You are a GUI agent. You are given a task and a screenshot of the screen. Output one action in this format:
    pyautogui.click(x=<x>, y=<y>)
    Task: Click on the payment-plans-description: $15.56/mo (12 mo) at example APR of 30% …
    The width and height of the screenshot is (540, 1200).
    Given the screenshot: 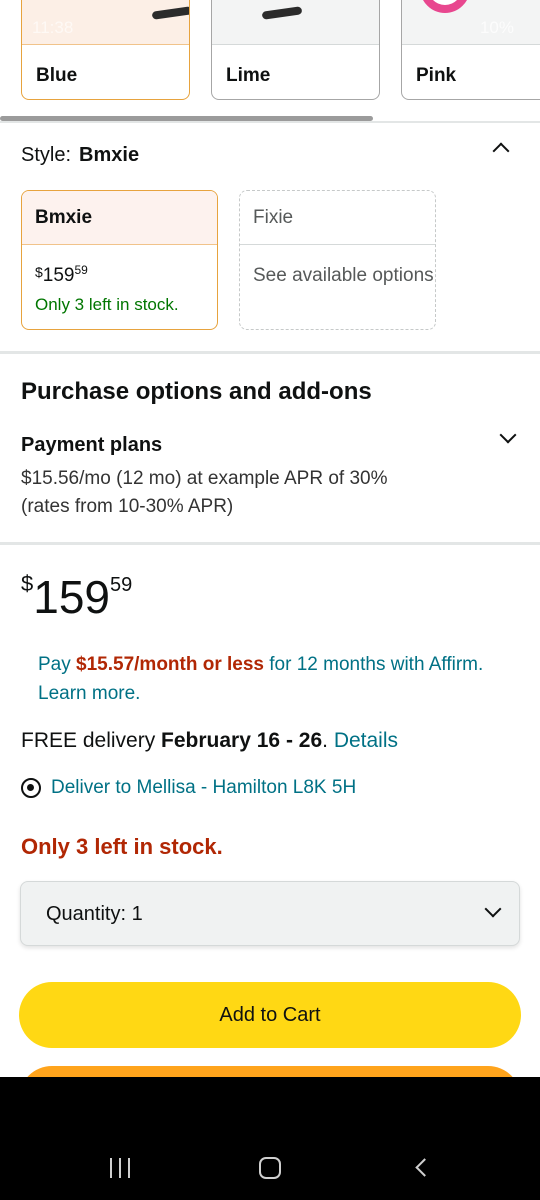 What is the action you would take?
    pyautogui.click(x=204, y=492)
    